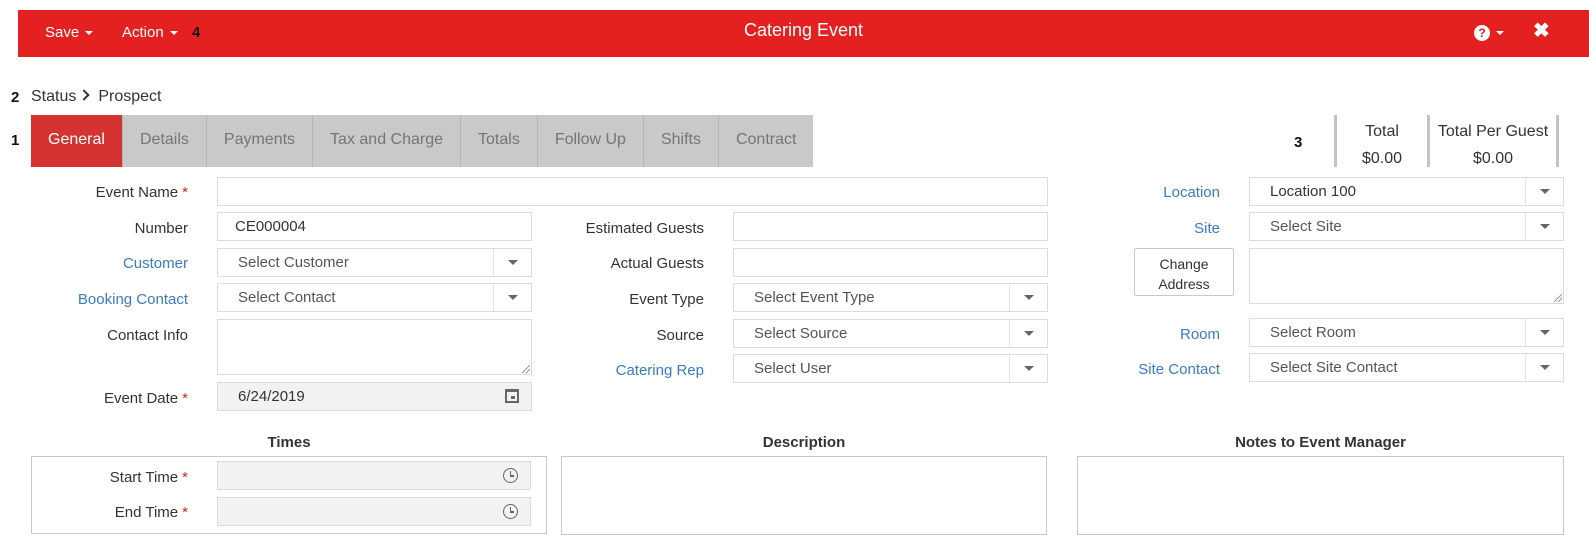 The image size is (1589, 557). I want to click on site-contact-placeholder: Select Site Contact, so click(1334, 367).